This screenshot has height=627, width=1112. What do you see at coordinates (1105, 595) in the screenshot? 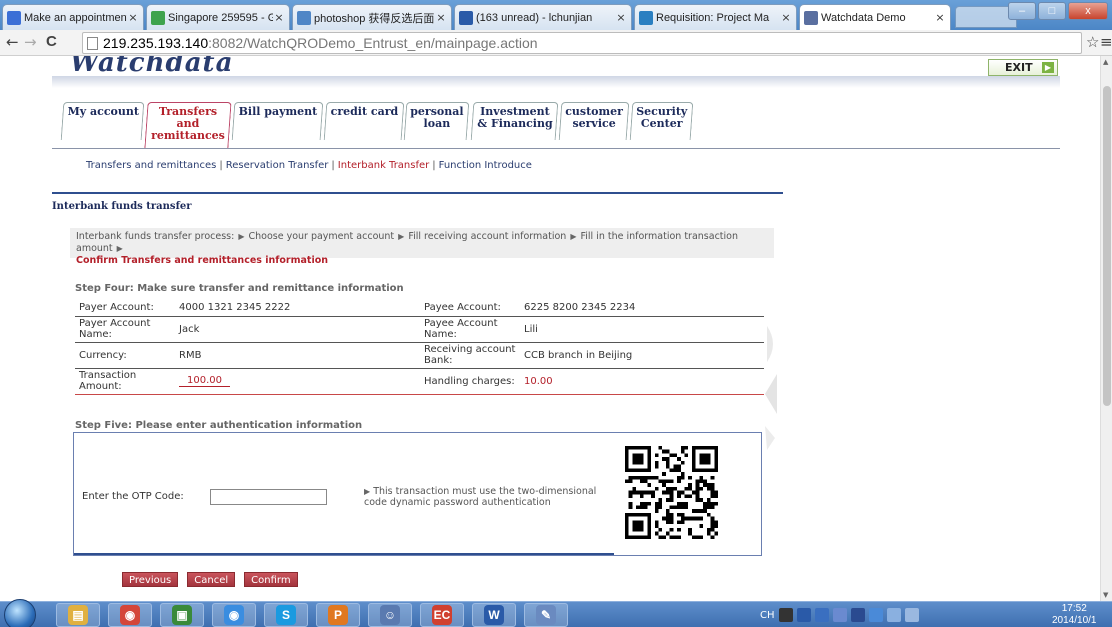
I see `scroll-down-icon: ▼` at bounding box center [1105, 595].